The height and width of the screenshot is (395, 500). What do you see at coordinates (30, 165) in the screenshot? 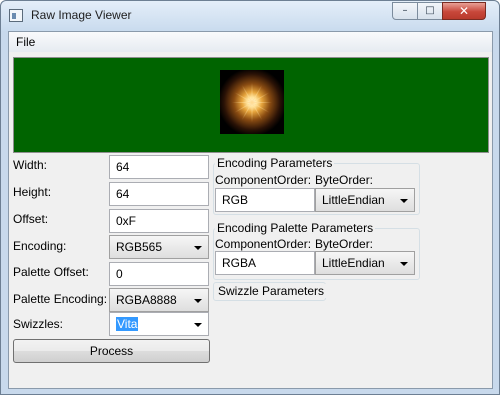
I see `width-label: Width:` at bounding box center [30, 165].